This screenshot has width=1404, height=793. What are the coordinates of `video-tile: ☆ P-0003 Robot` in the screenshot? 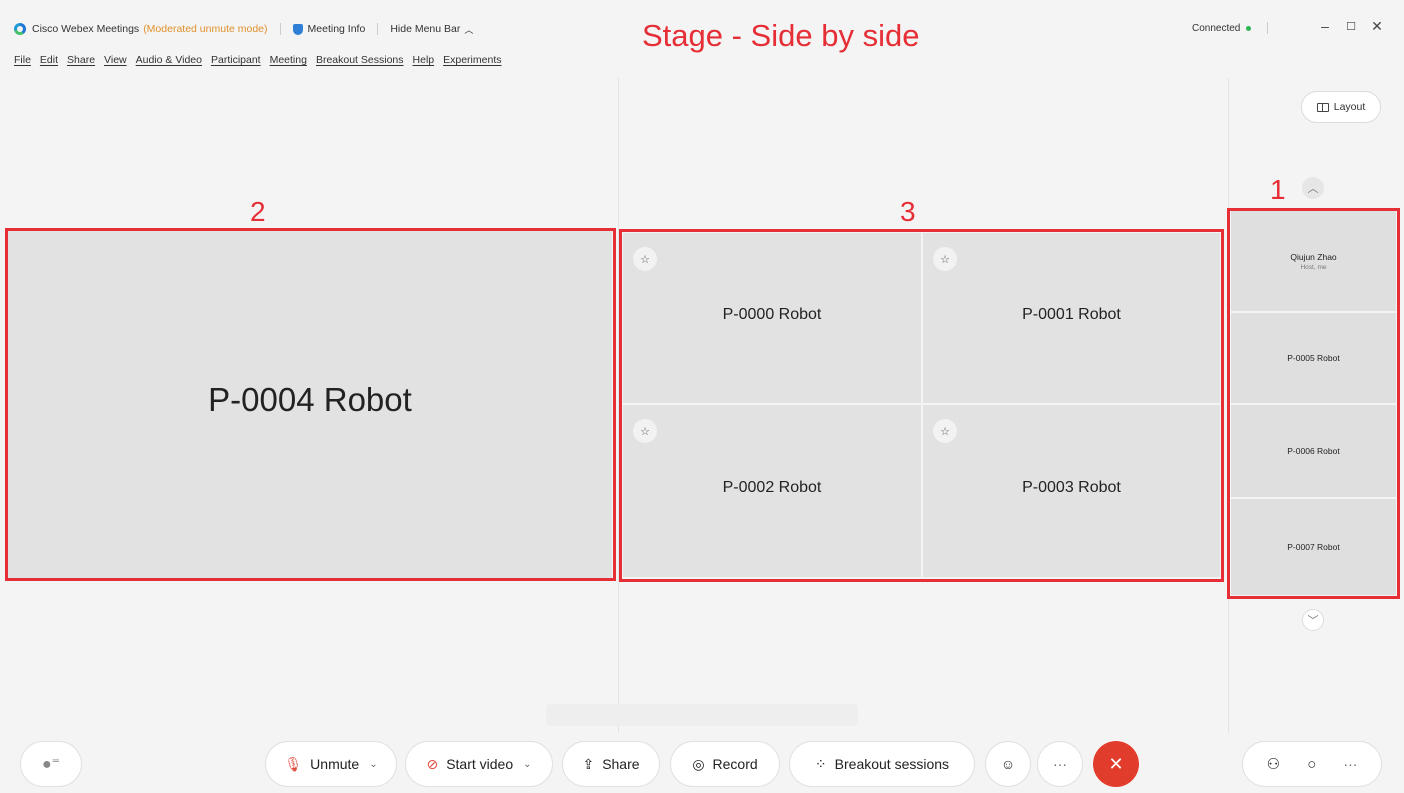 It's located at (1071, 491).